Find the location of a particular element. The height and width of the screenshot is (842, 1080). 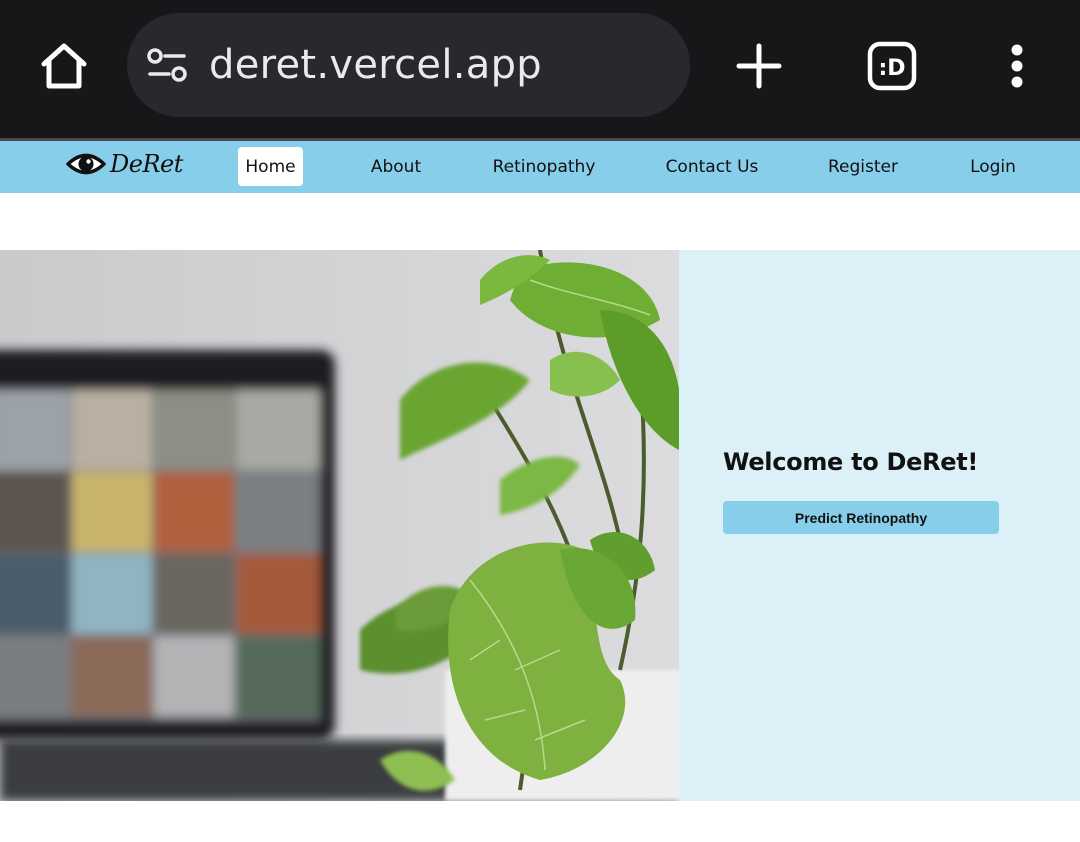

nav-home: Home is located at coordinates (270, 166).